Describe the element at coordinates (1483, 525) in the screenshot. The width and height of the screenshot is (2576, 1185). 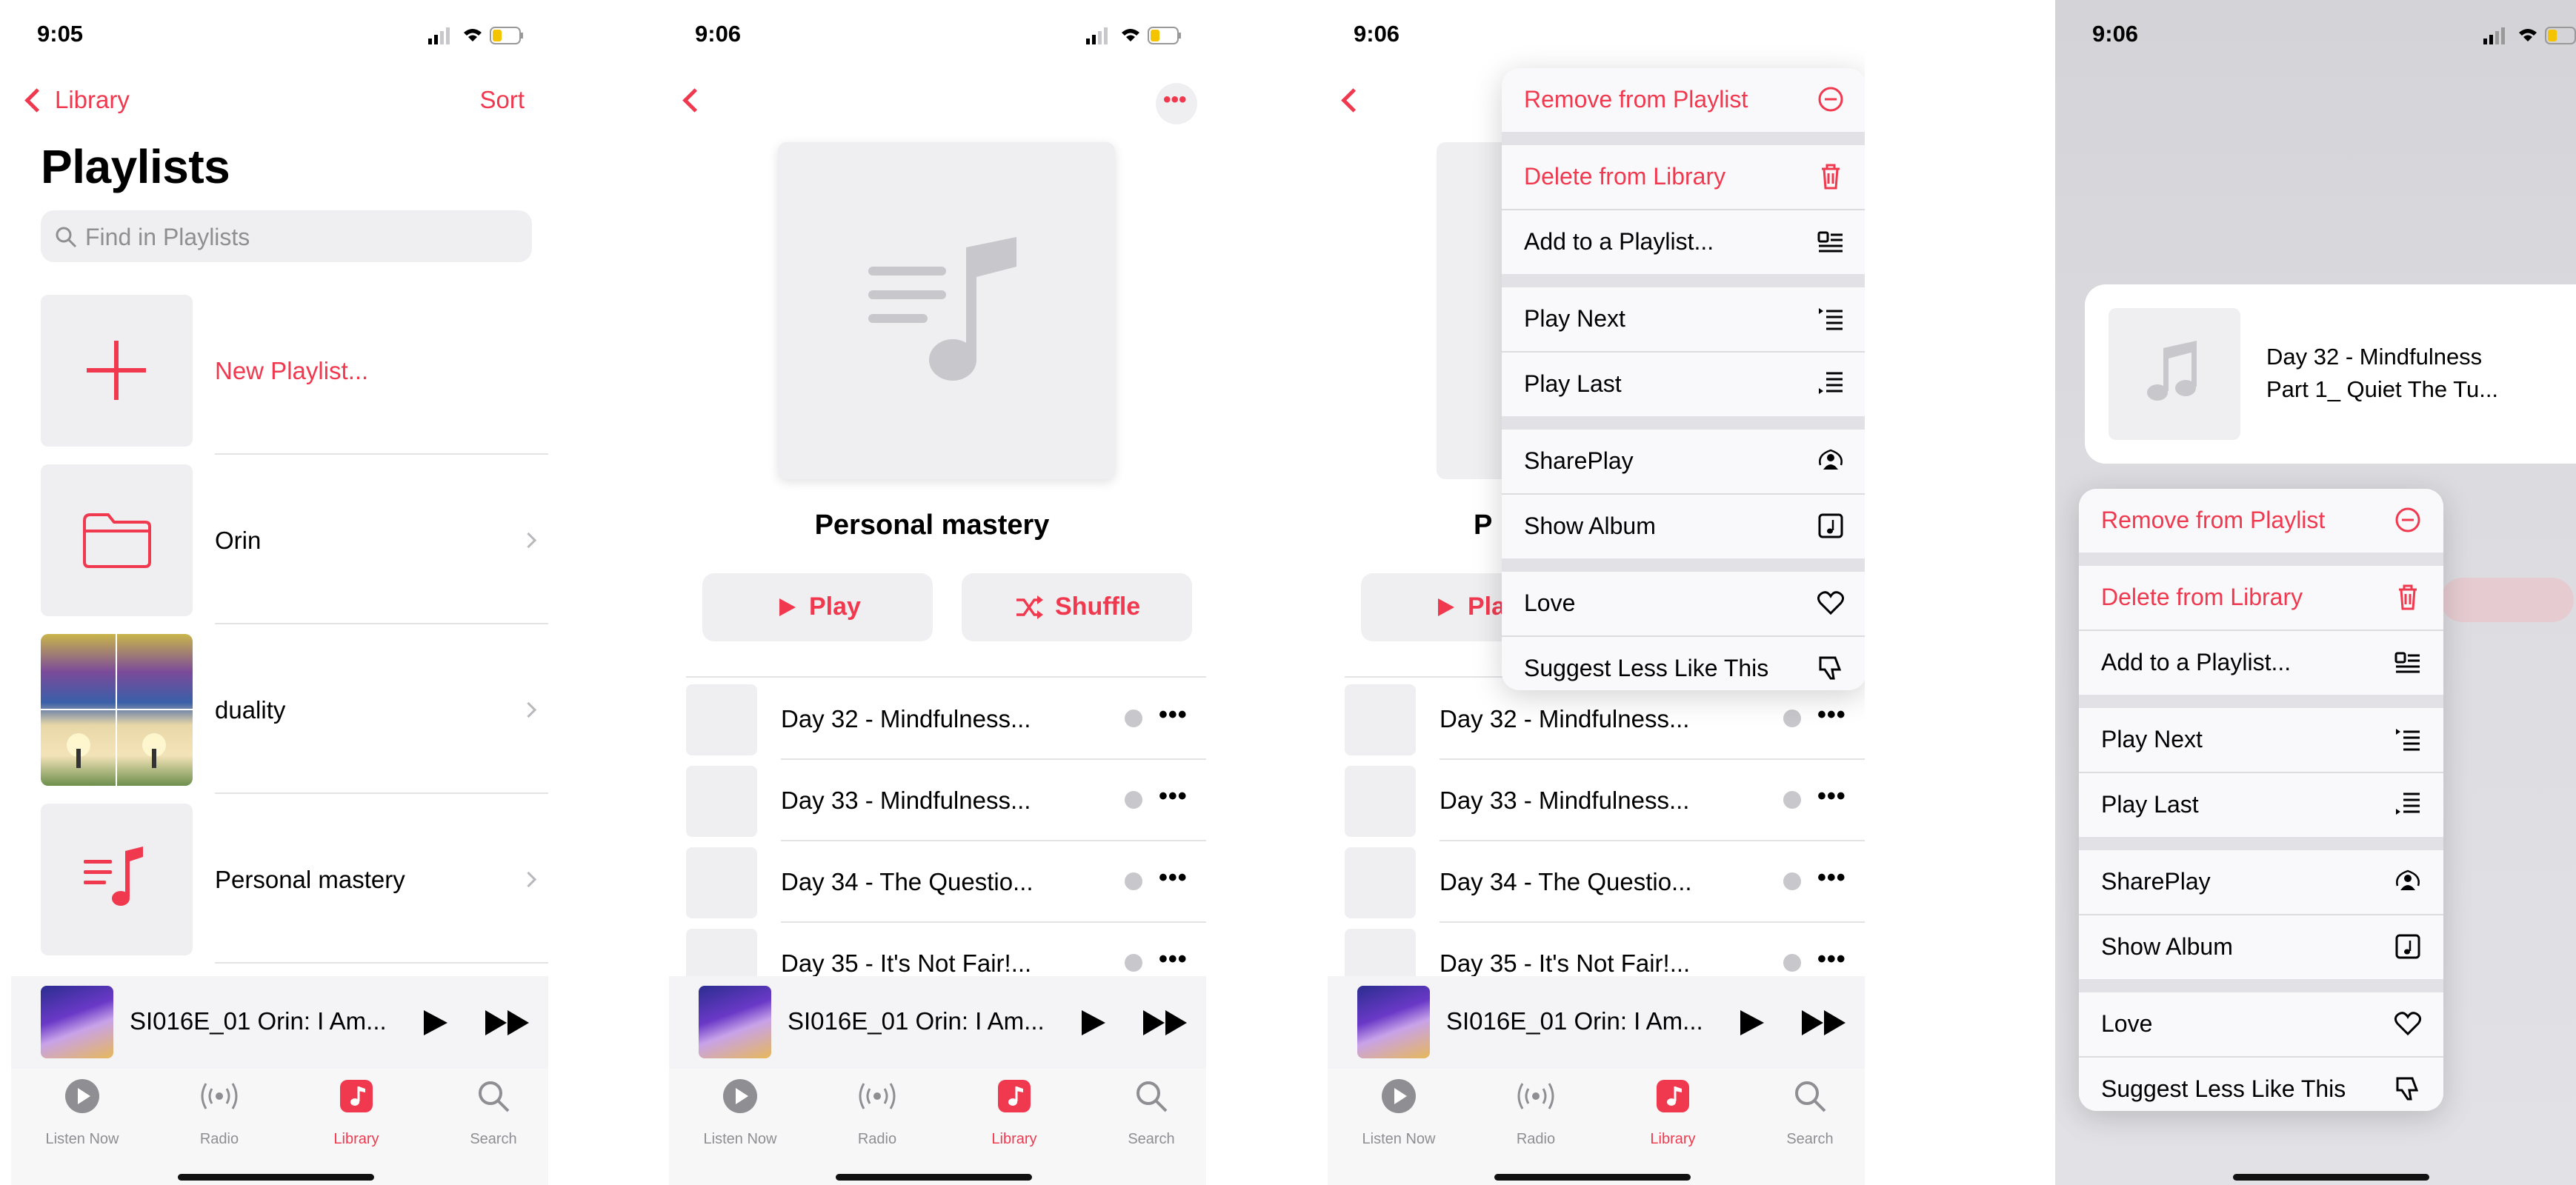
I see `playlist-title-partial: P` at that location.